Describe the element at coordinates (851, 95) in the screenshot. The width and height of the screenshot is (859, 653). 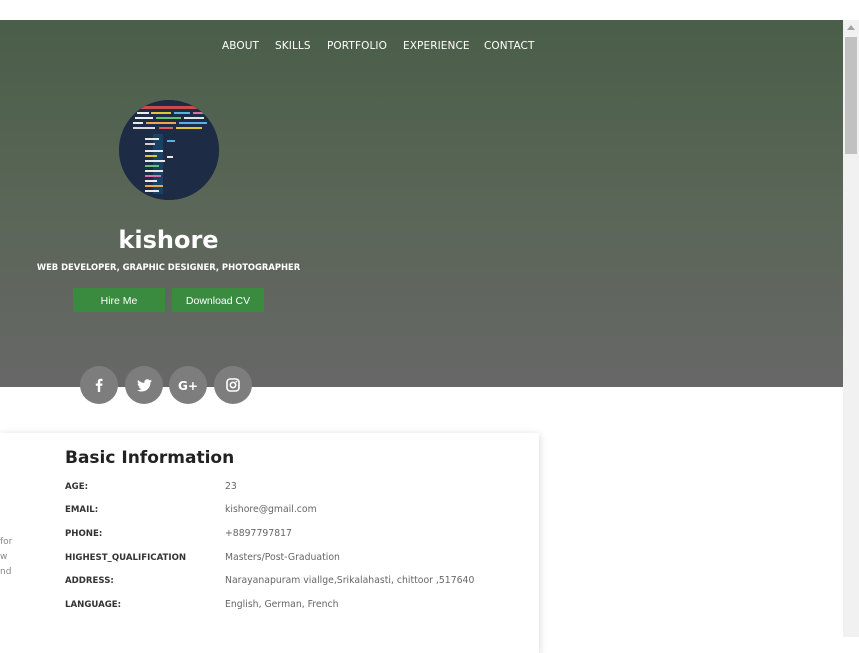
I see `scrollbar-thumb` at that location.